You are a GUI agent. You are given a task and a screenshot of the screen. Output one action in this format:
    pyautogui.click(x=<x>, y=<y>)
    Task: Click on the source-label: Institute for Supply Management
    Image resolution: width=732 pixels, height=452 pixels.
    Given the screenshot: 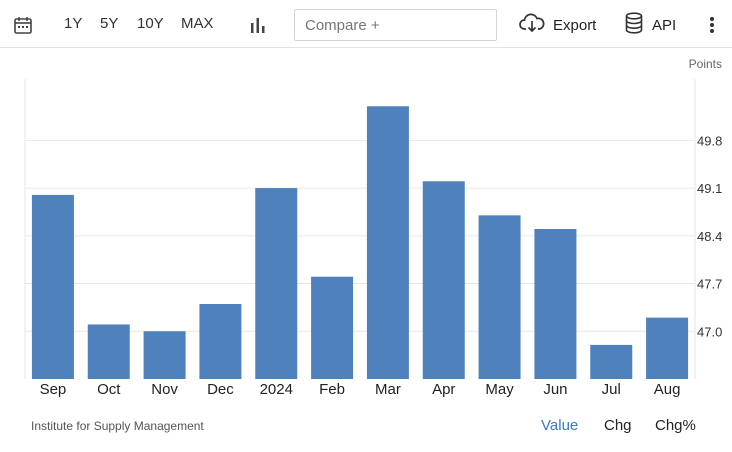 What is the action you would take?
    pyautogui.click(x=117, y=426)
    